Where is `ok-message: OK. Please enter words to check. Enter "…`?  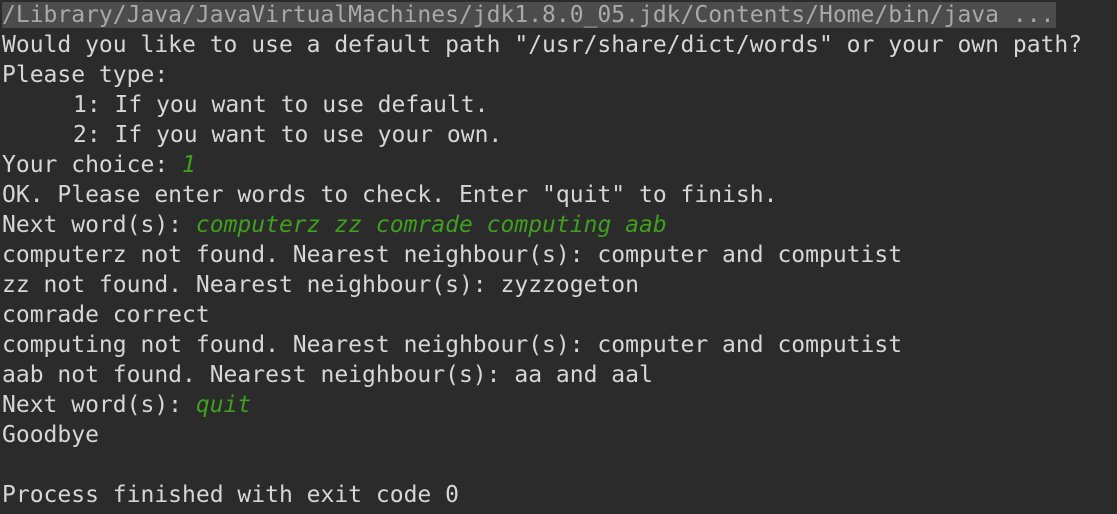
ok-message: OK. Please enter words to check. Enter "… is located at coordinates (390, 195).